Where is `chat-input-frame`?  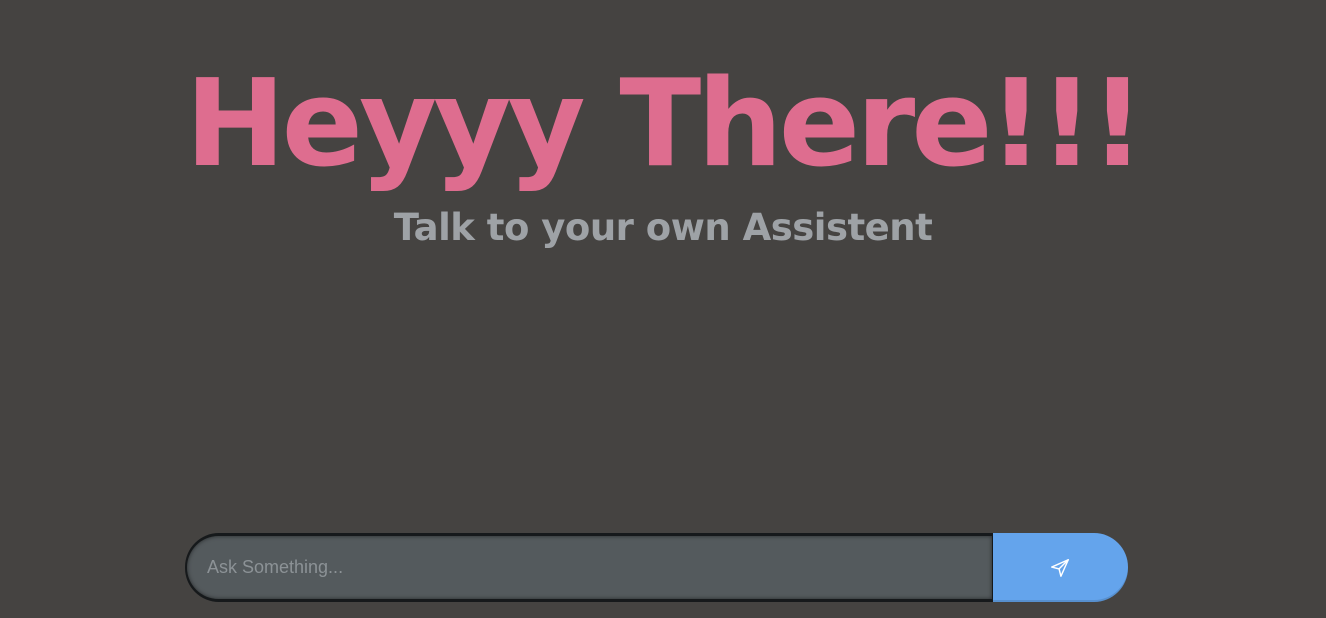
chat-input-frame is located at coordinates (590, 567).